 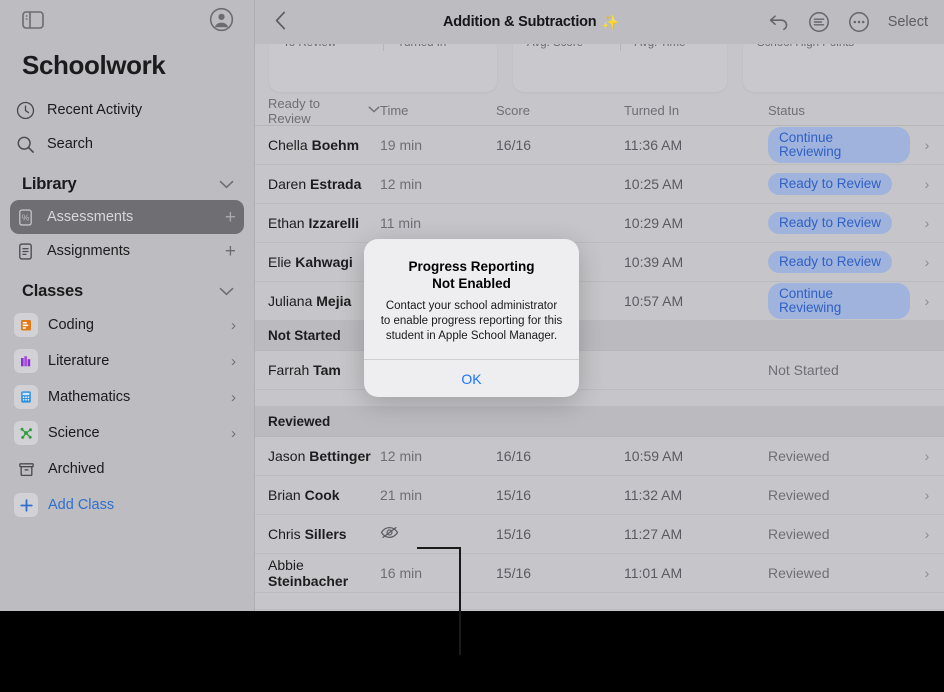 I want to click on sidebar-group-title: Library, so click(x=49, y=184).